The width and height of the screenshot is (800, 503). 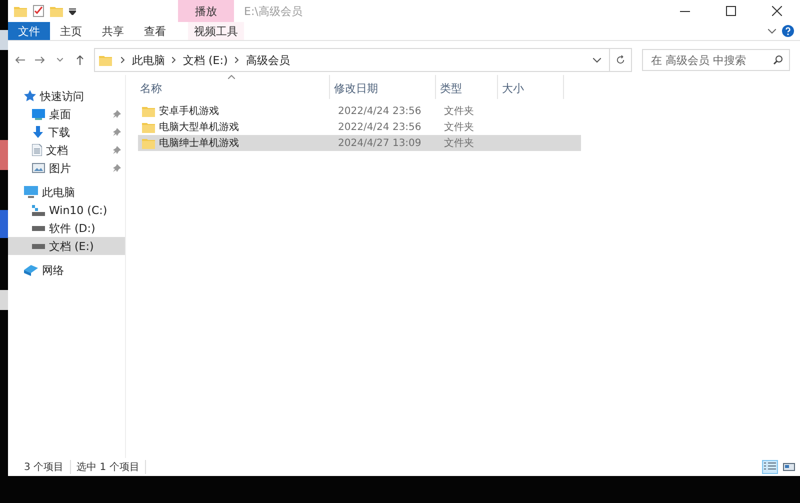 I want to click on search-field: 在 高级会员 中搜索, so click(x=716, y=60).